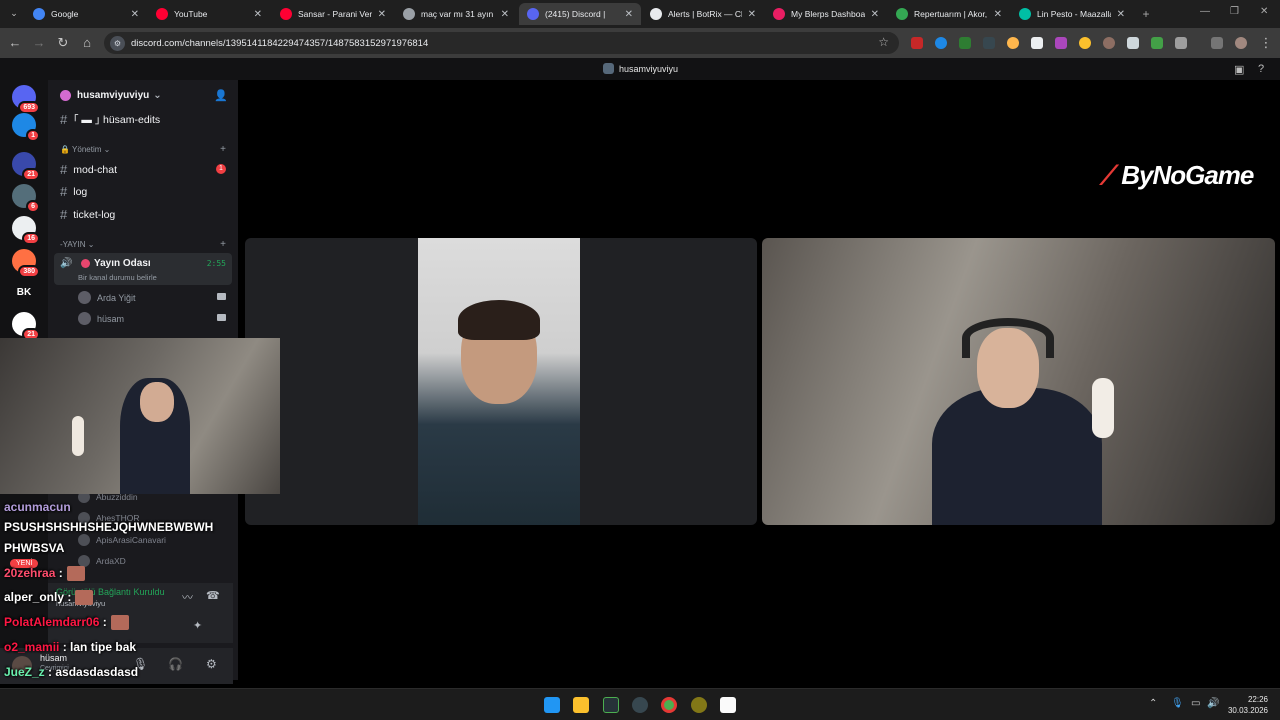  What do you see at coordinates (197, 625) in the screenshot?
I see `soundboard-icon: ✦` at bounding box center [197, 625].